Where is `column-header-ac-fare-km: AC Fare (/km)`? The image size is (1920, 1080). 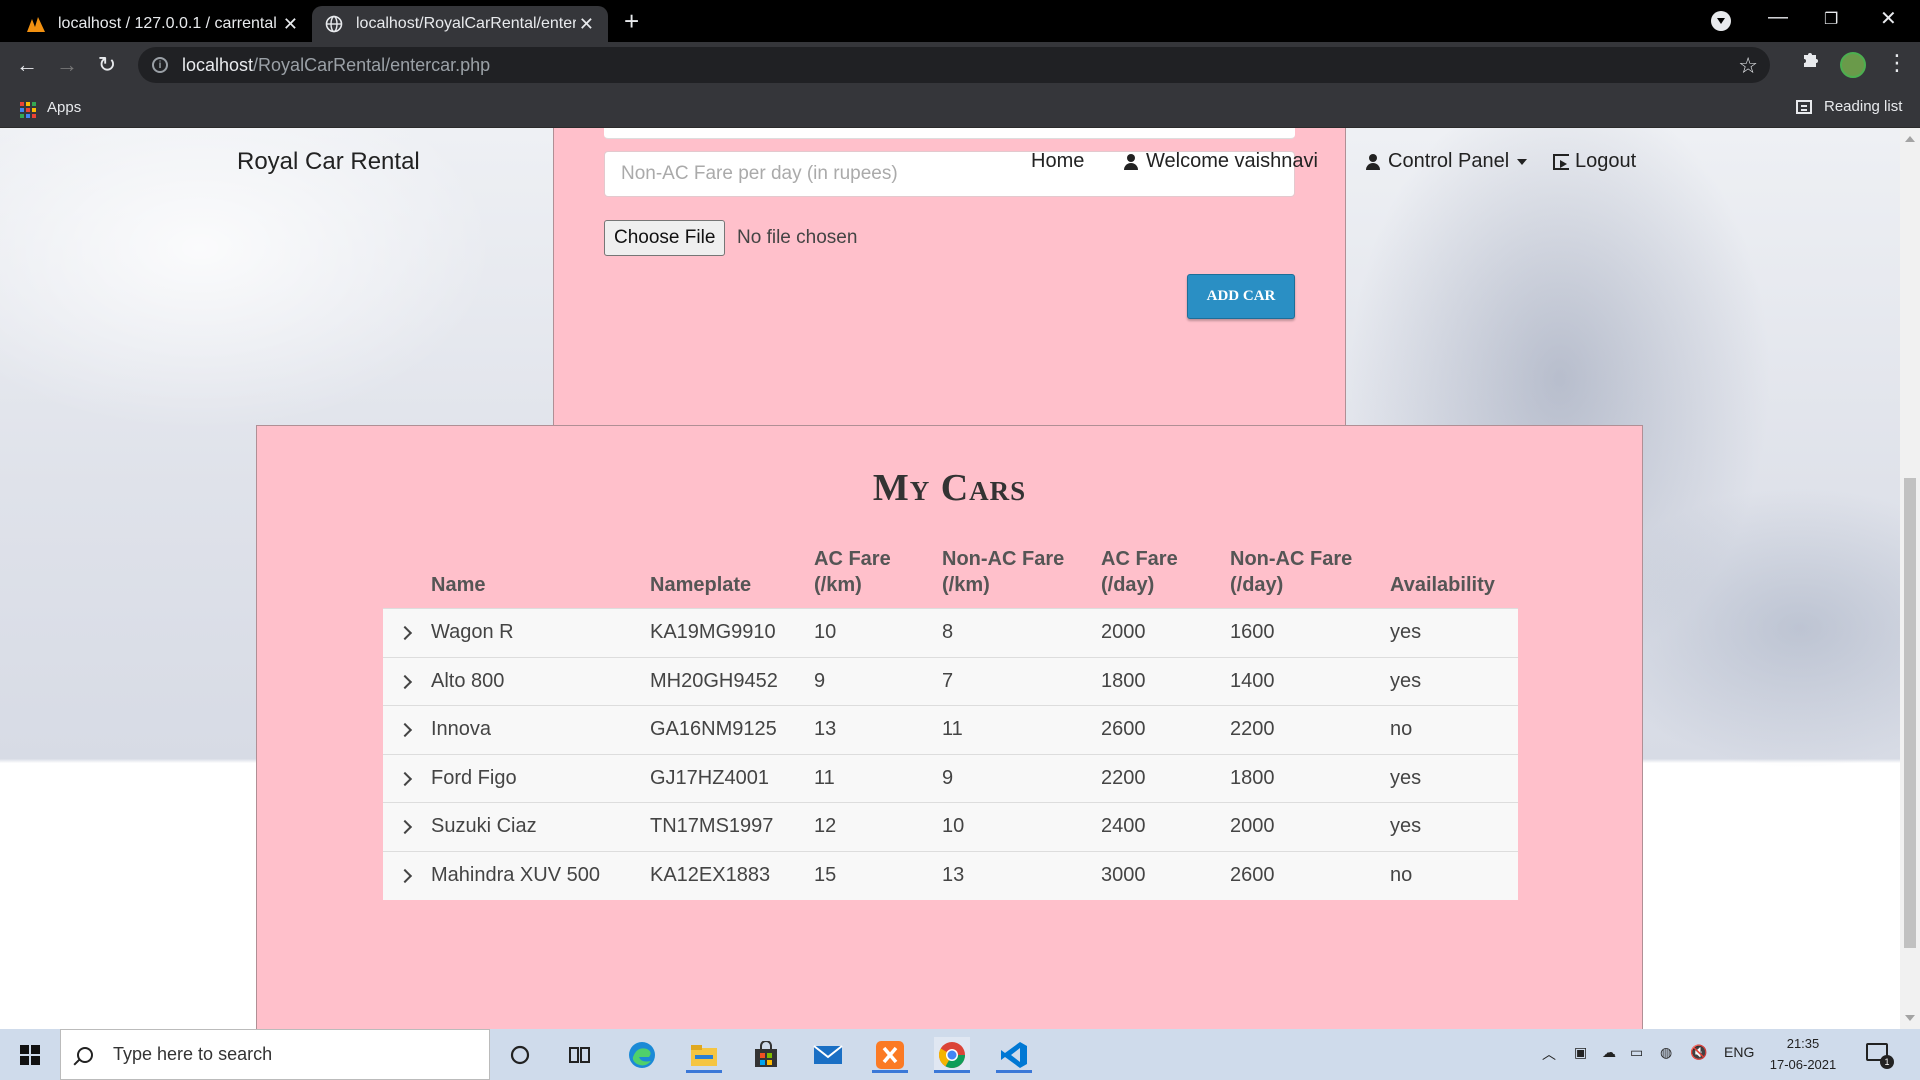
column-header-ac-fare-km: AC Fare (/km) is located at coordinates (852, 572).